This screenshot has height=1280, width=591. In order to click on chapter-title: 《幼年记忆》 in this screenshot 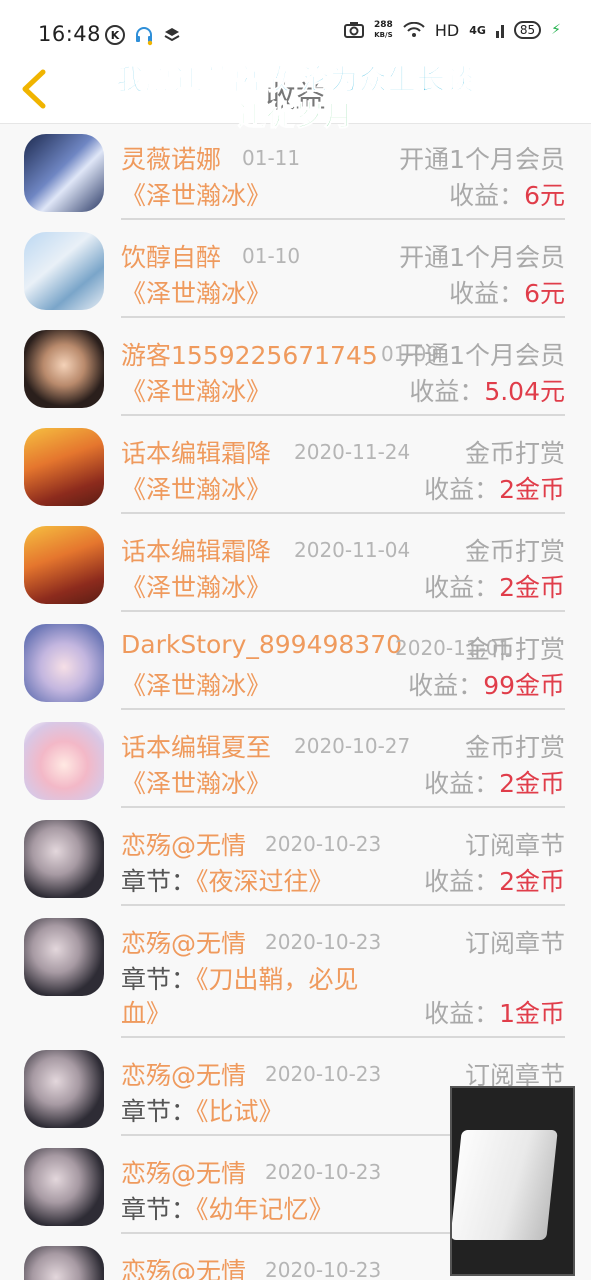, I will do `click(265, 1209)`.